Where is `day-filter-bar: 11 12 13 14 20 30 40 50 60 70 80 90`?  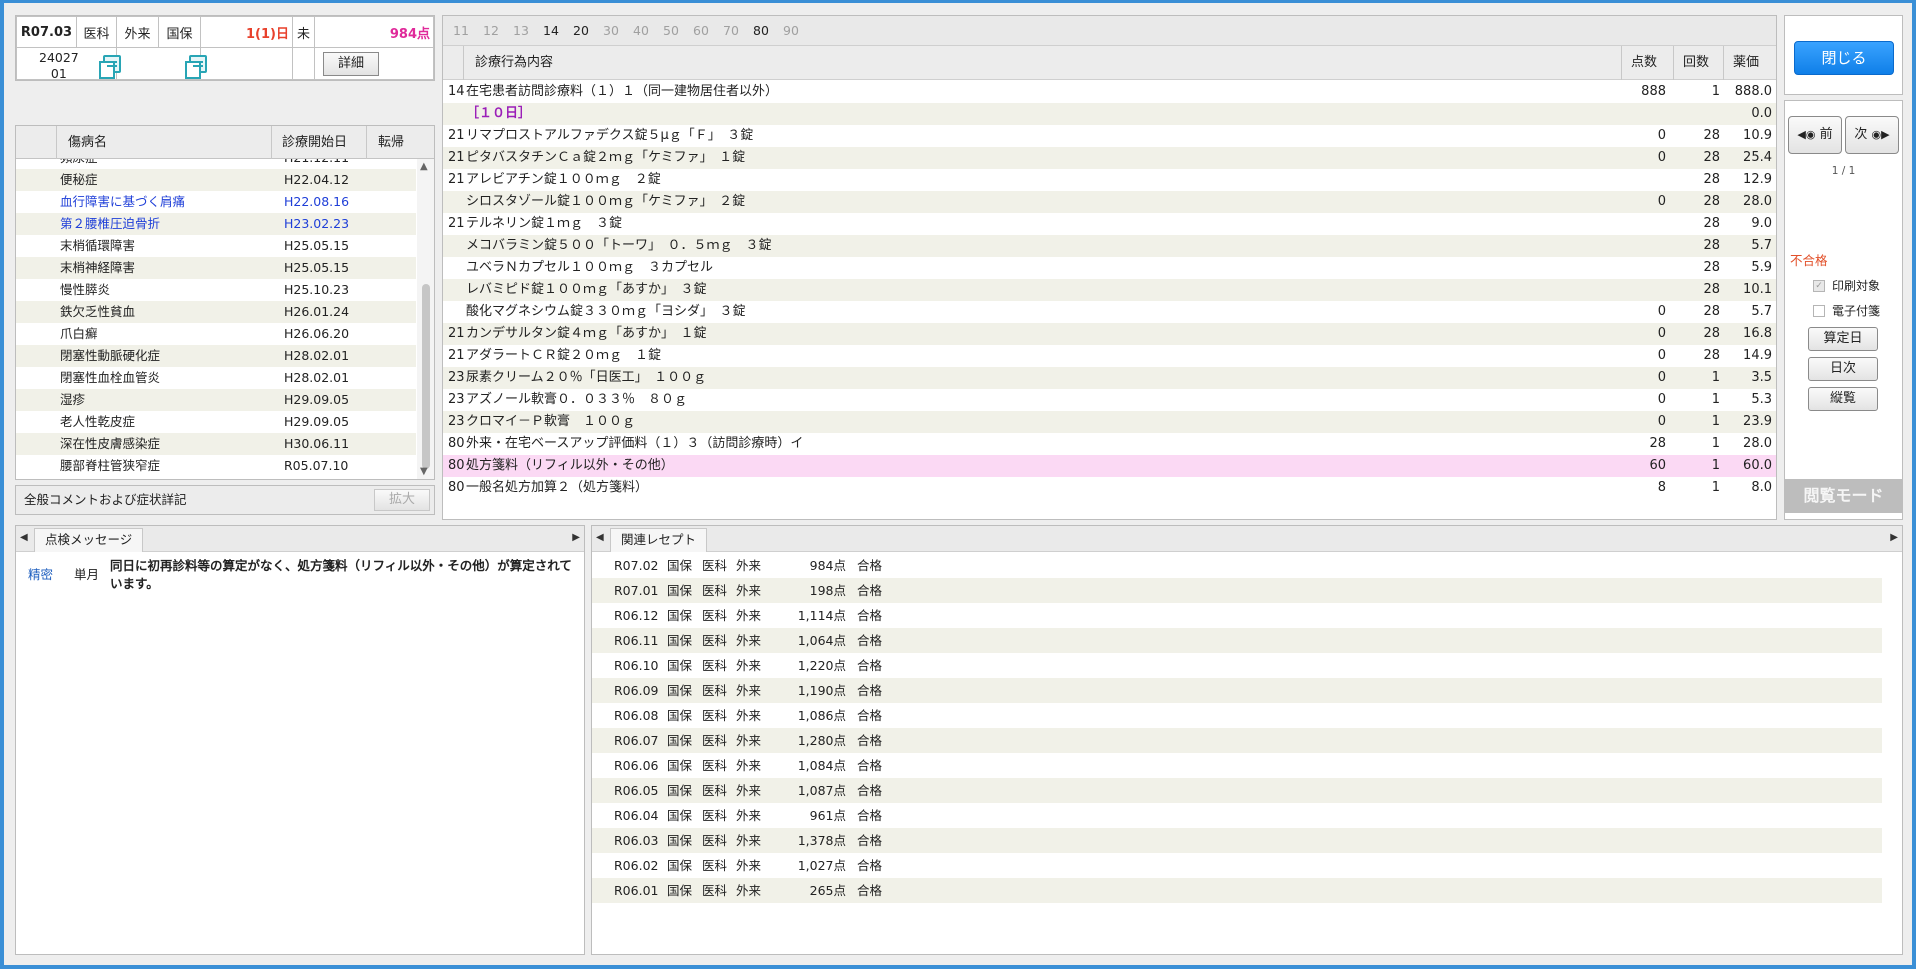 day-filter-bar: 11 12 13 14 20 30 40 50 60 70 80 90 is located at coordinates (1109, 31).